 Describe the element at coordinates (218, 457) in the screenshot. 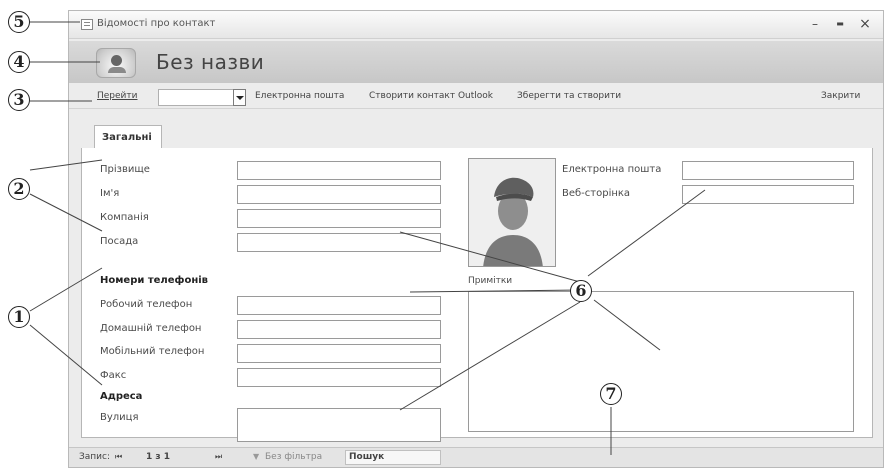

I see `last-record-icon: ⏭` at that location.